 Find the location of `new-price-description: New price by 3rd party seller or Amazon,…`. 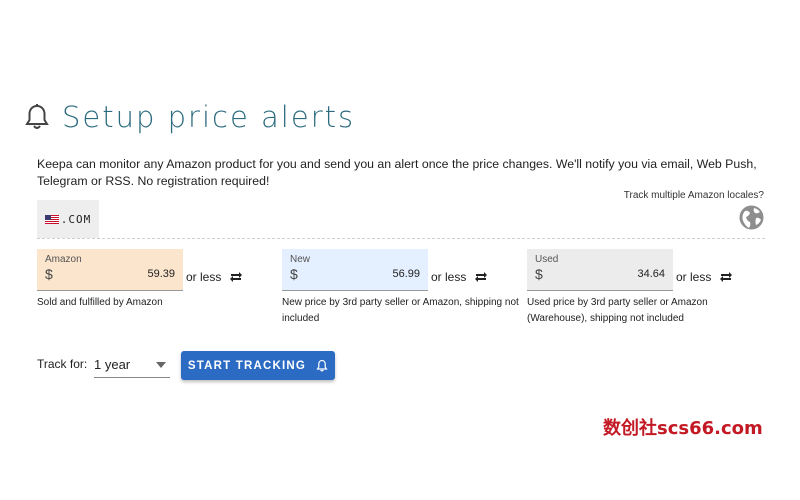

new-price-description: New price by 3rd party seller or Amazon,… is located at coordinates (400, 310).